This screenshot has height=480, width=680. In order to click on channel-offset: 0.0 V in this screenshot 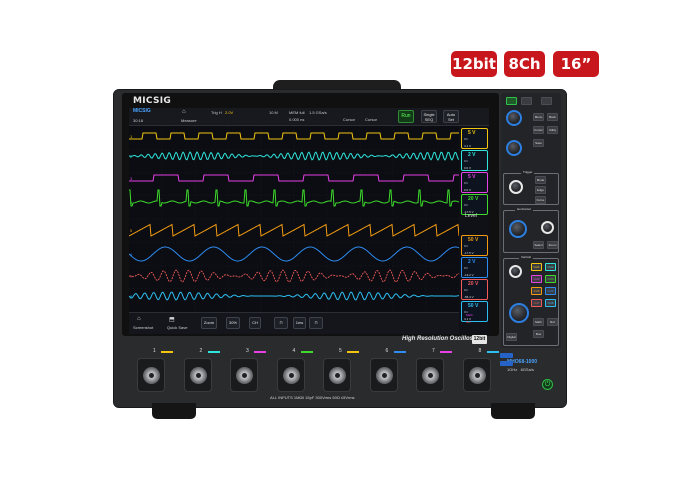, I will do `click(468, 190)`.